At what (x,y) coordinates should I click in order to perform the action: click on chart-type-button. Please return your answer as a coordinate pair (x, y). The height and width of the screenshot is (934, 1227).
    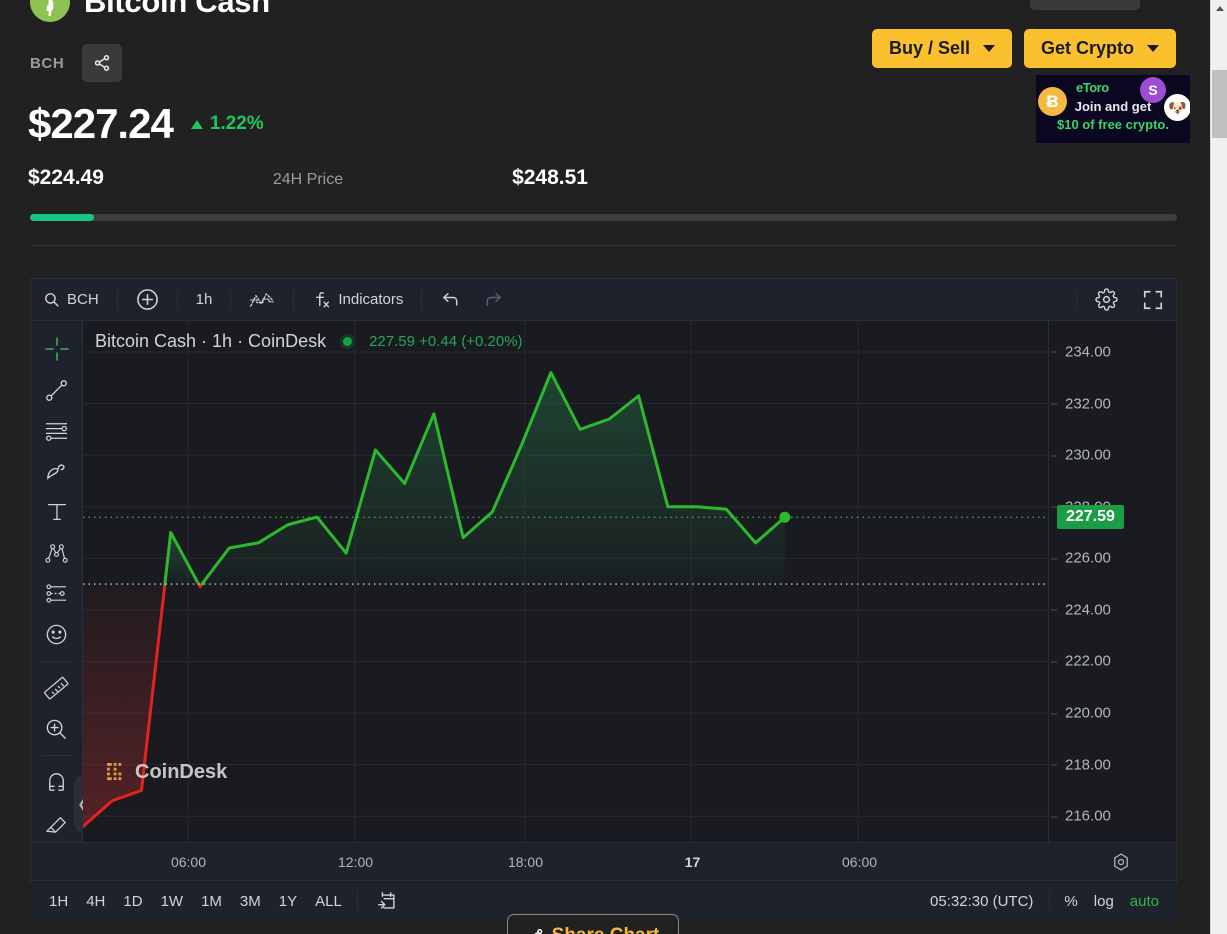
    Looking at the image, I should click on (262, 300).